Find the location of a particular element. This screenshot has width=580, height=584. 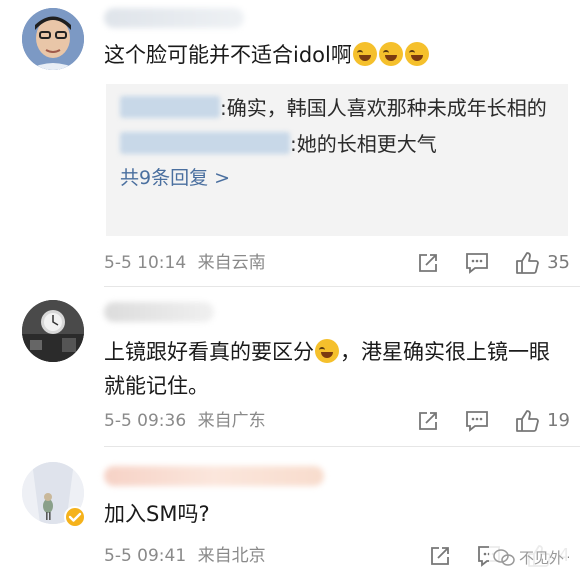

comment-text: 上镜跟好看真的要区分 ，港星确实很上镜一眼就能记住。 is located at coordinates (334, 369).